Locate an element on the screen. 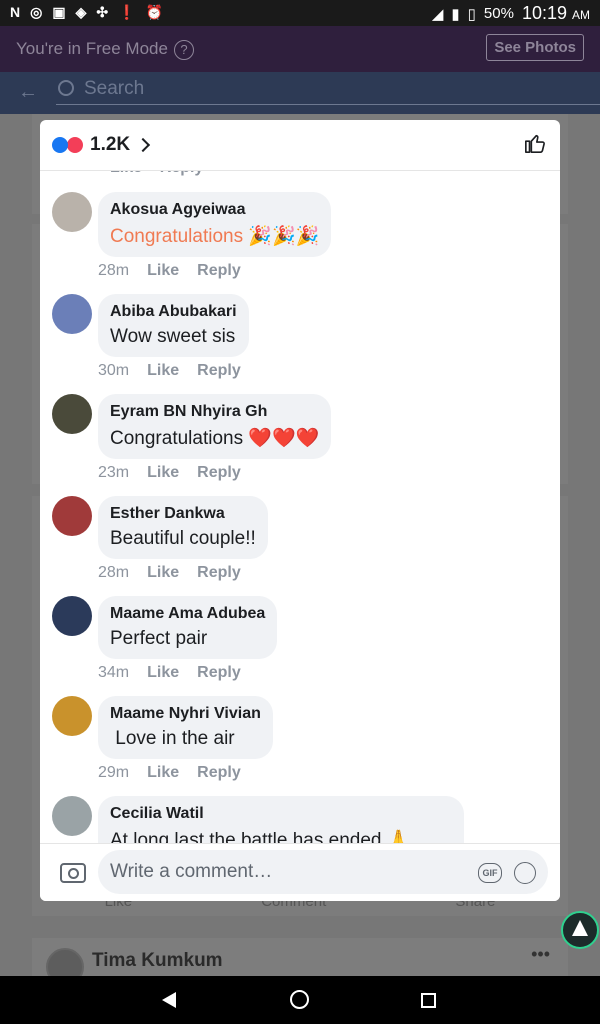 The width and height of the screenshot is (600, 1024). comment-meta: 30m Like Reply is located at coordinates (169, 371).